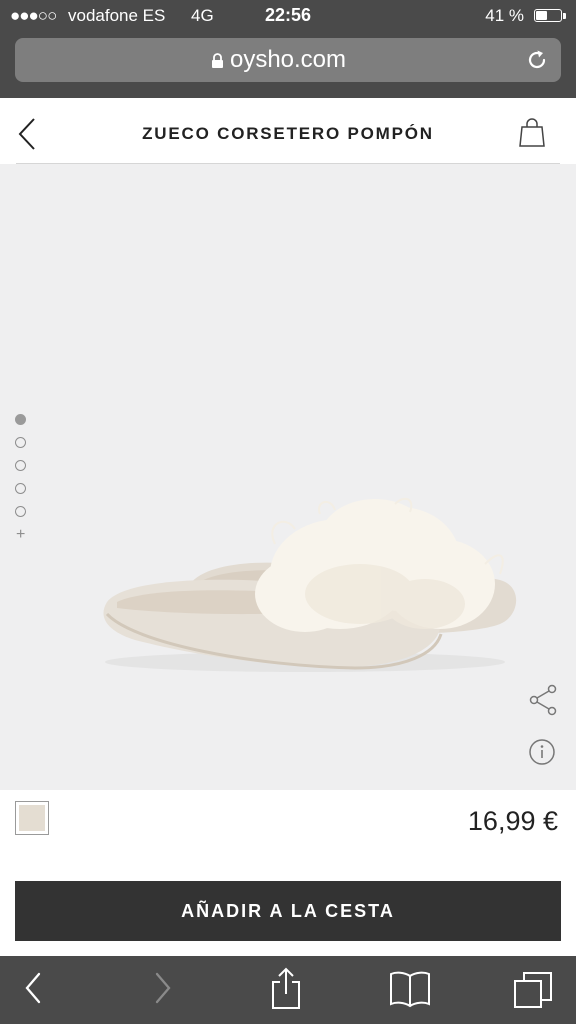 This screenshot has height=1024, width=576. I want to click on reload-icon, so click(537, 62).